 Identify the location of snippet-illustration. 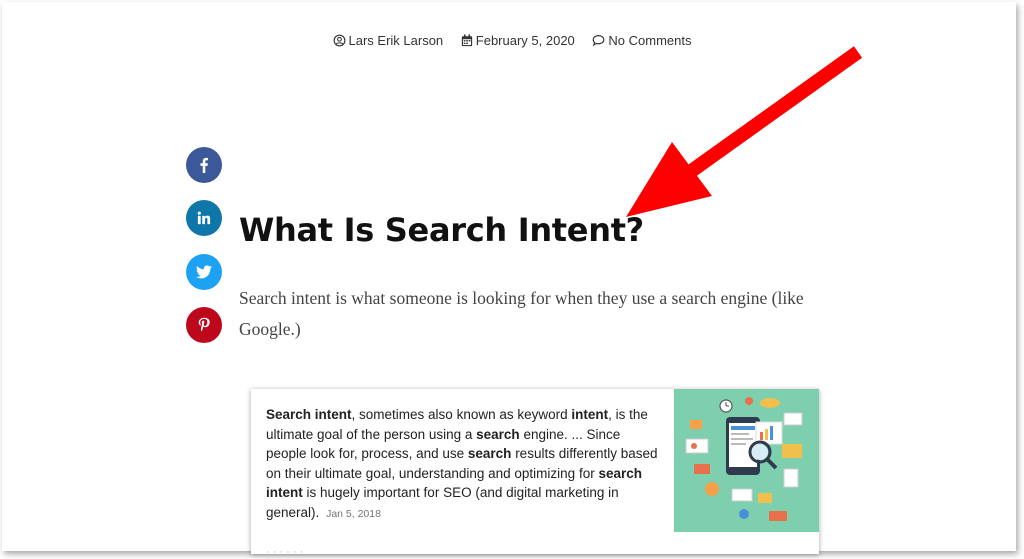
(746, 460).